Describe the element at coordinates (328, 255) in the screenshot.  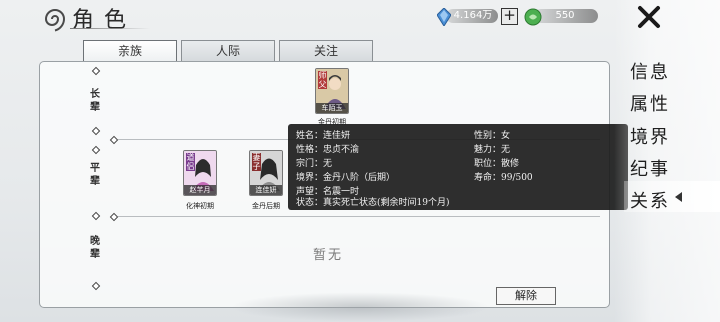
I see `empty-juniors-label: 暂无` at that location.